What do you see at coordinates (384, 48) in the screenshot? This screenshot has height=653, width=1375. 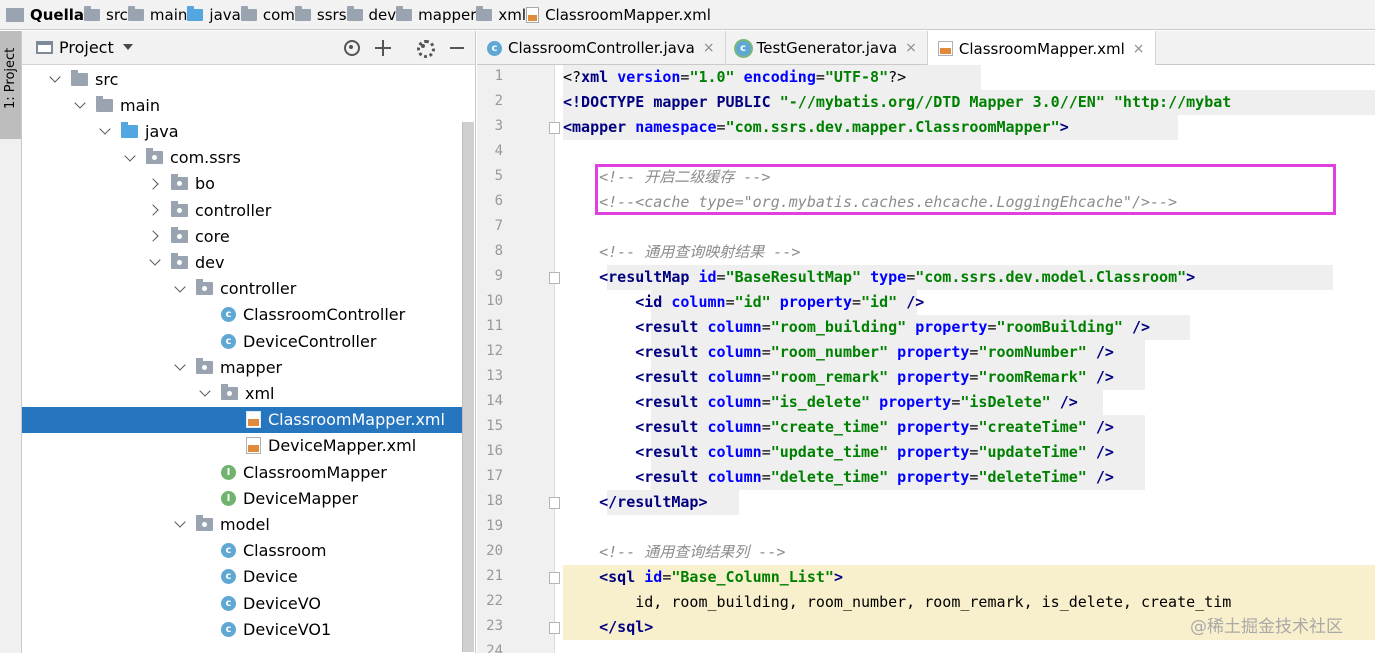 I see `collapse-all-icon` at bounding box center [384, 48].